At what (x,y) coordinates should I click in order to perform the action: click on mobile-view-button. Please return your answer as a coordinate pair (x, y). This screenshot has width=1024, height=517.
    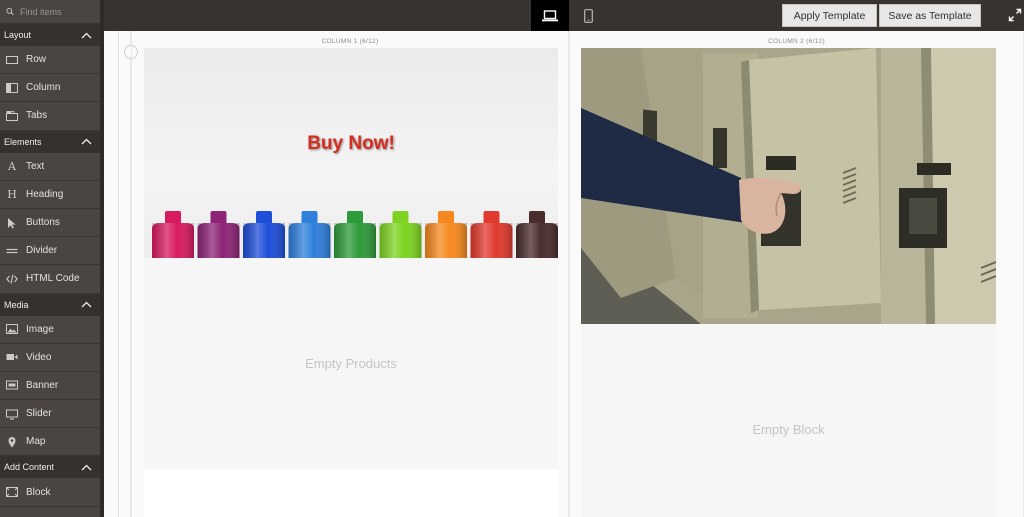
    Looking at the image, I should click on (588, 15).